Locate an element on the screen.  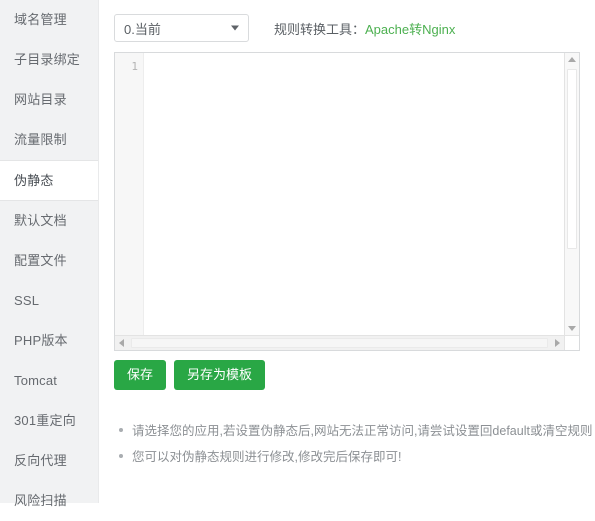
sidebar-item-domain-management: 域名管理 is located at coordinates (49, 20).